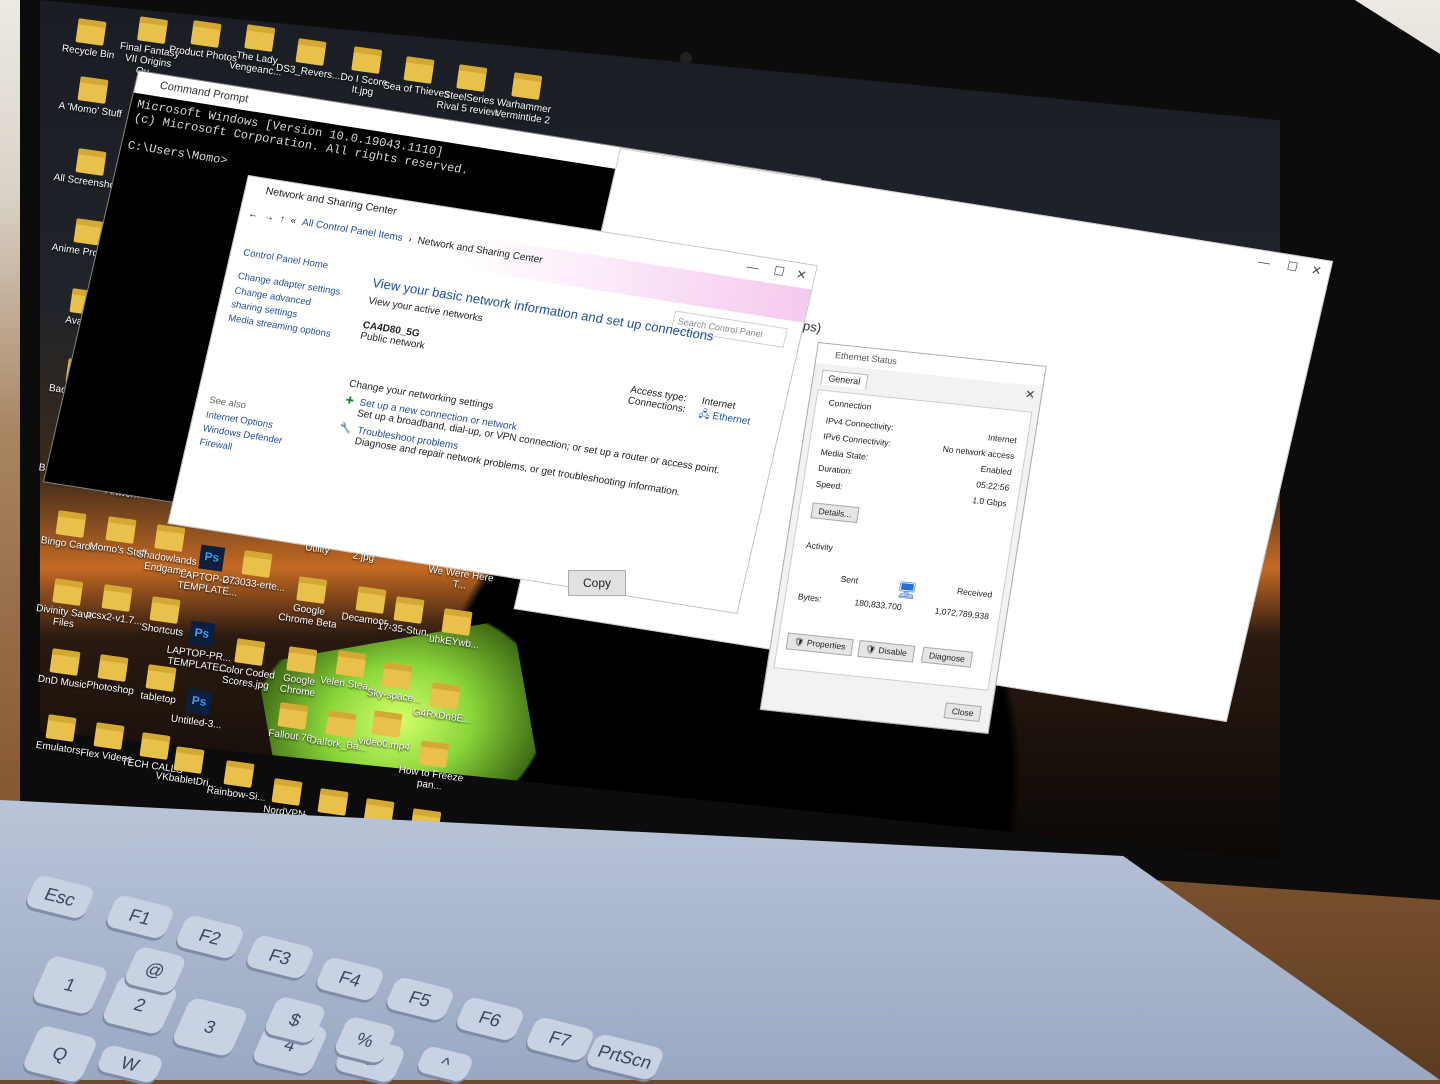 Image resolution: width=1440 pixels, height=1084 pixels. Describe the element at coordinates (597, 583) in the screenshot. I see `copy-button: Copy` at that location.